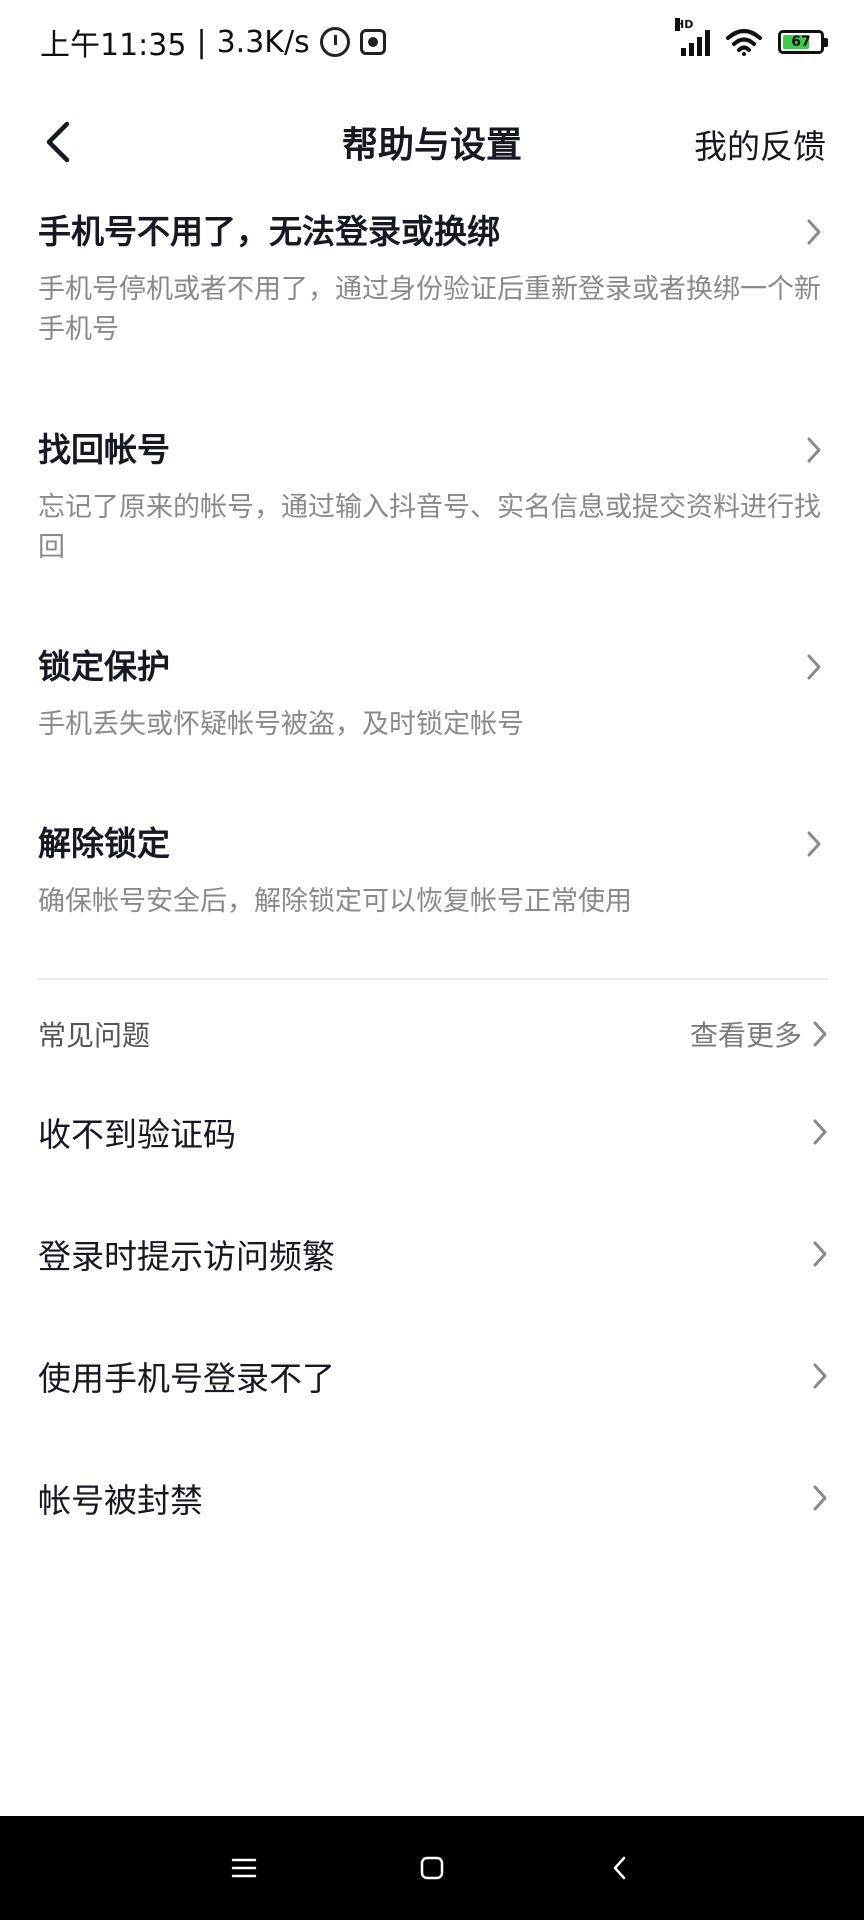 This screenshot has width=864, height=1920. Describe the element at coordinates (104, 449) in the screenshot. I see `option-title: 找回帐号` at that location.